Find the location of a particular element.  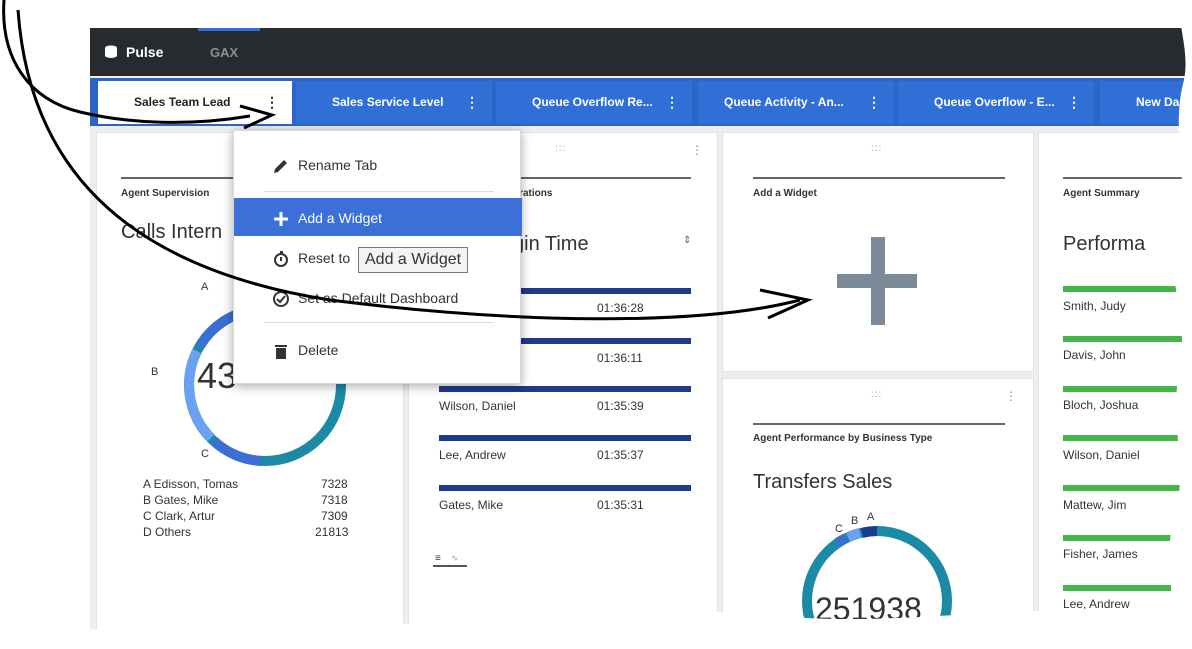

torn-right-edge is located at coordinates (1180, 324).